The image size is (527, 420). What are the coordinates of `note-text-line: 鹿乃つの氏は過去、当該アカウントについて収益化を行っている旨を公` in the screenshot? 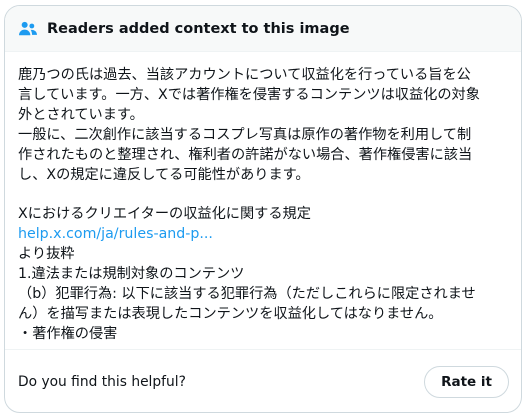 It's located at (244, 75).